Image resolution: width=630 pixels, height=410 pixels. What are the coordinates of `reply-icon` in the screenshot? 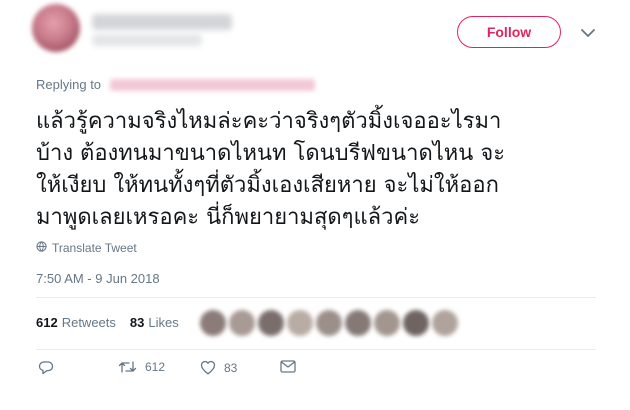 It's located at (46, 368).